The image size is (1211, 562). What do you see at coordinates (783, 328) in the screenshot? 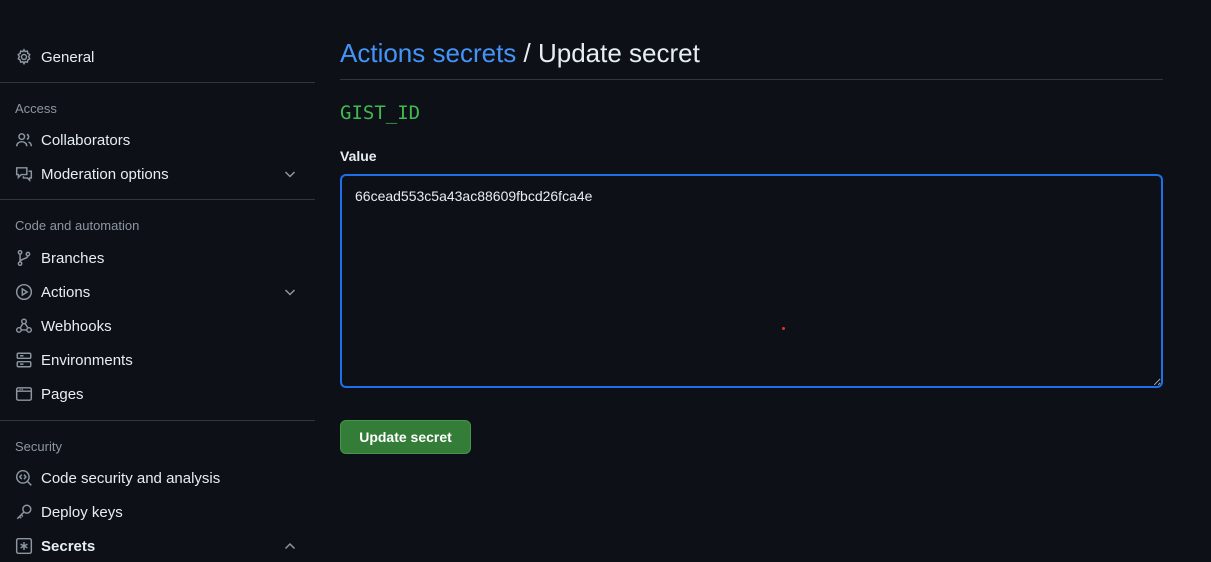
I see `cursor-dot` at bounding box center [783, 328].